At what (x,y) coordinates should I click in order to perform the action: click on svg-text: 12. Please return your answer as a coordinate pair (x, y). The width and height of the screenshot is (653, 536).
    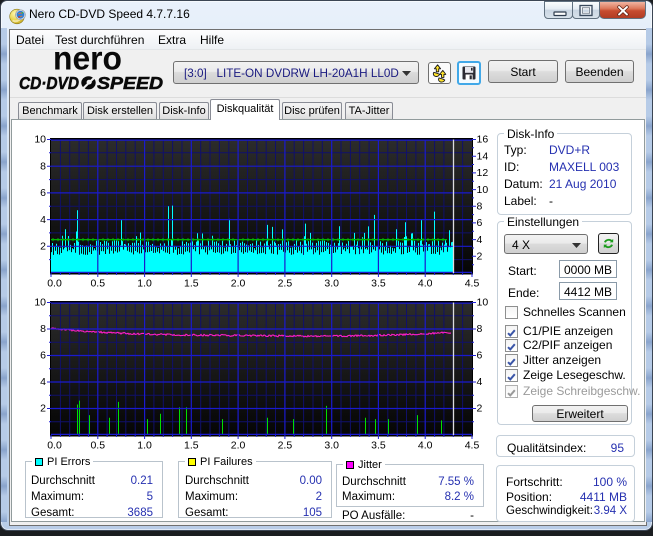
    Looking at the image, I should click on (483, 173).